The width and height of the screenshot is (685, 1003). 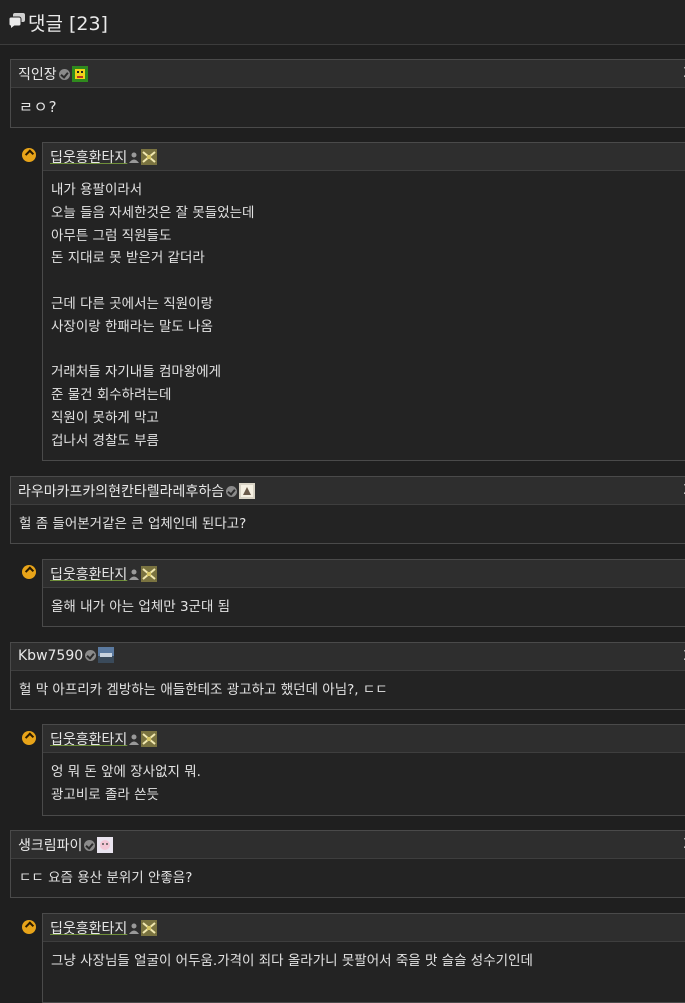 I want to click on reply-item: 딥웃흥환타지 20 올해 내가 아는 업체만 3군대 됨, so click(x=363, y=593).